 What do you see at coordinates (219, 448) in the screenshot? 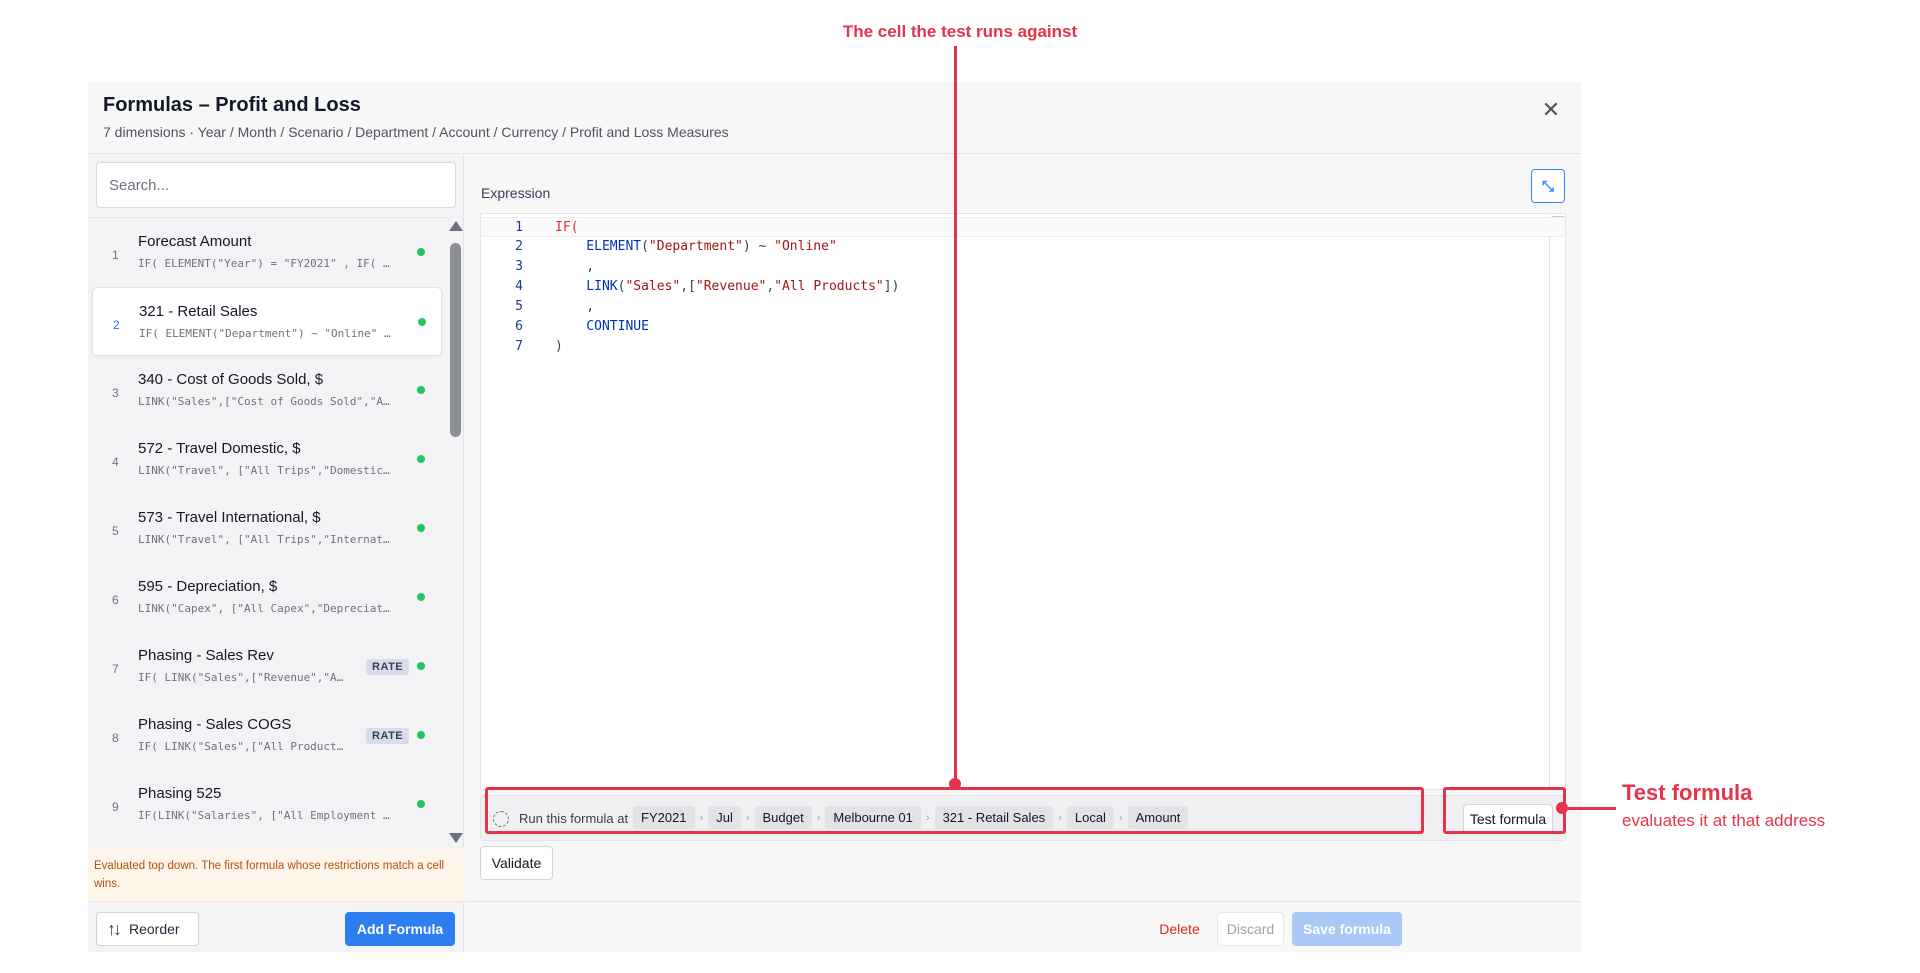
I see `formula-title: 572 - Travel Domestic, $` at bounding box center [219, 448].